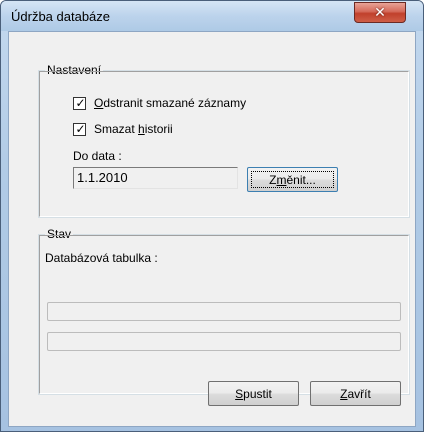 Image resolution: width=424 pixels, height=432 pixels. Describe the element at coordinates (74, 70) in the screenshot. I see `settings-group-legend: Nastavení` at that location.